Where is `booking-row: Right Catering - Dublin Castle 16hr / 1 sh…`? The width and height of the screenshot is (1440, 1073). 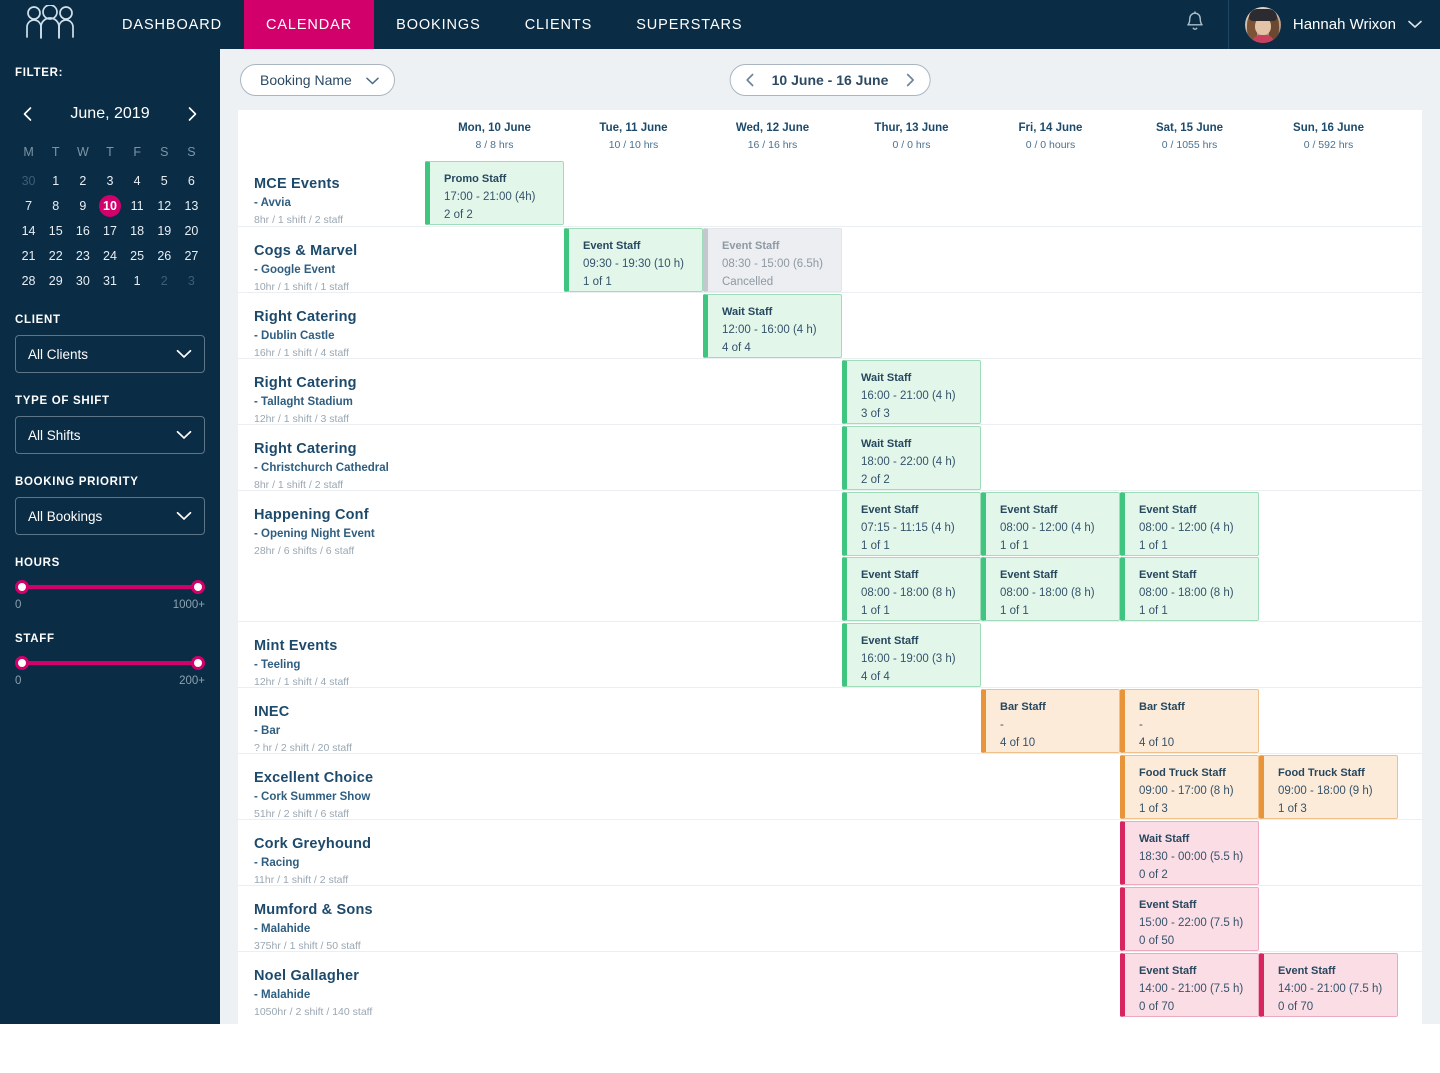 booking-row: Right Catering - Dublin Castle 16hr / 1 sh… is located at coordinates (830, 325).